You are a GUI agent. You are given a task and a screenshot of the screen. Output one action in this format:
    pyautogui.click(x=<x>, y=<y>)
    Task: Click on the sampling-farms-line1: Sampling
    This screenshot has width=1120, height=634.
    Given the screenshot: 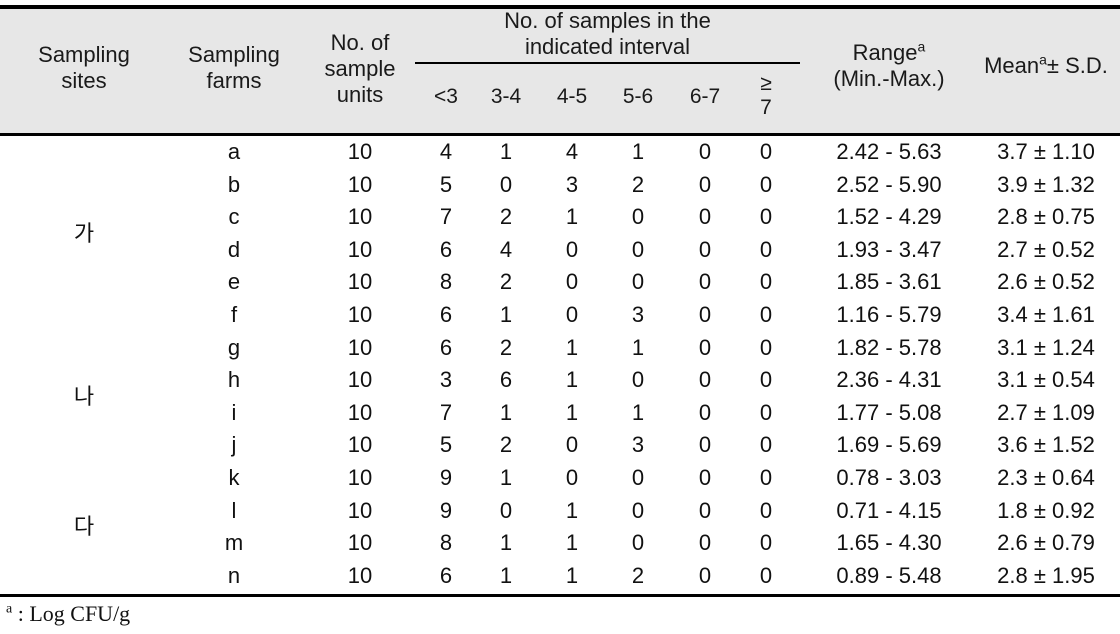 What is the action you would take?
    pyautogui.click(x=234, y=54)
    